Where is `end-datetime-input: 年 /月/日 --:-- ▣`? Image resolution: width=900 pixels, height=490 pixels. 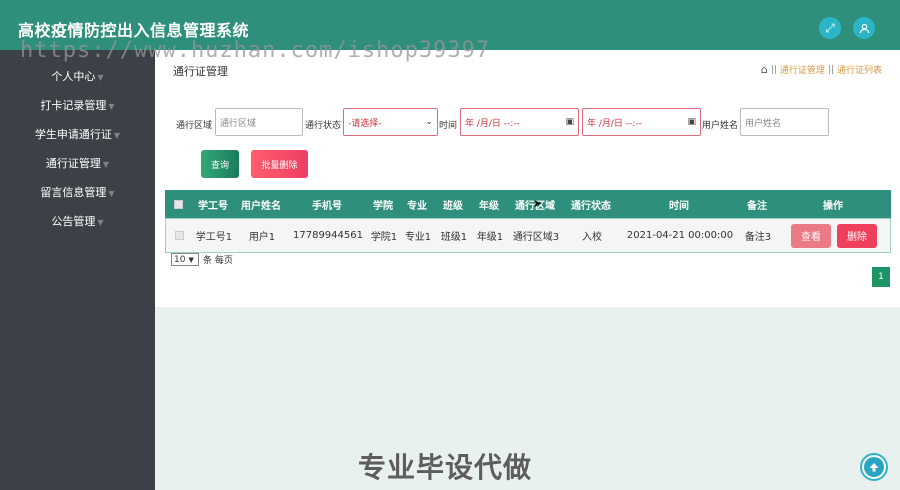
end-datetime-input: 年 /月/日 --:-- ▣ is located at coordinates (641, 122).